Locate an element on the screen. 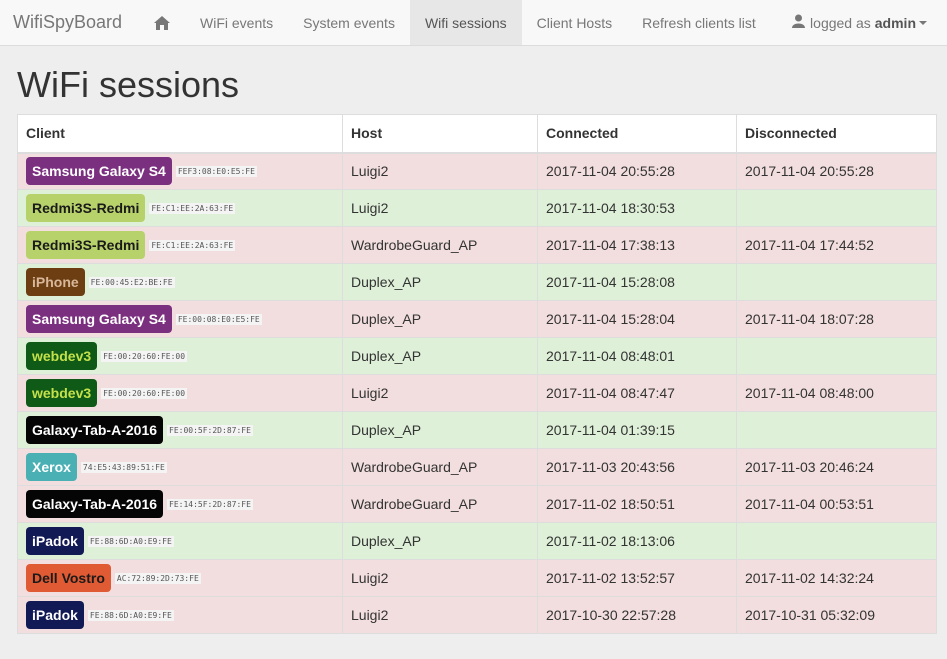 The image size is (947, 659). disconnected-cell: 2017-10-31 05:32:09 is located at coordinates (836, 615).